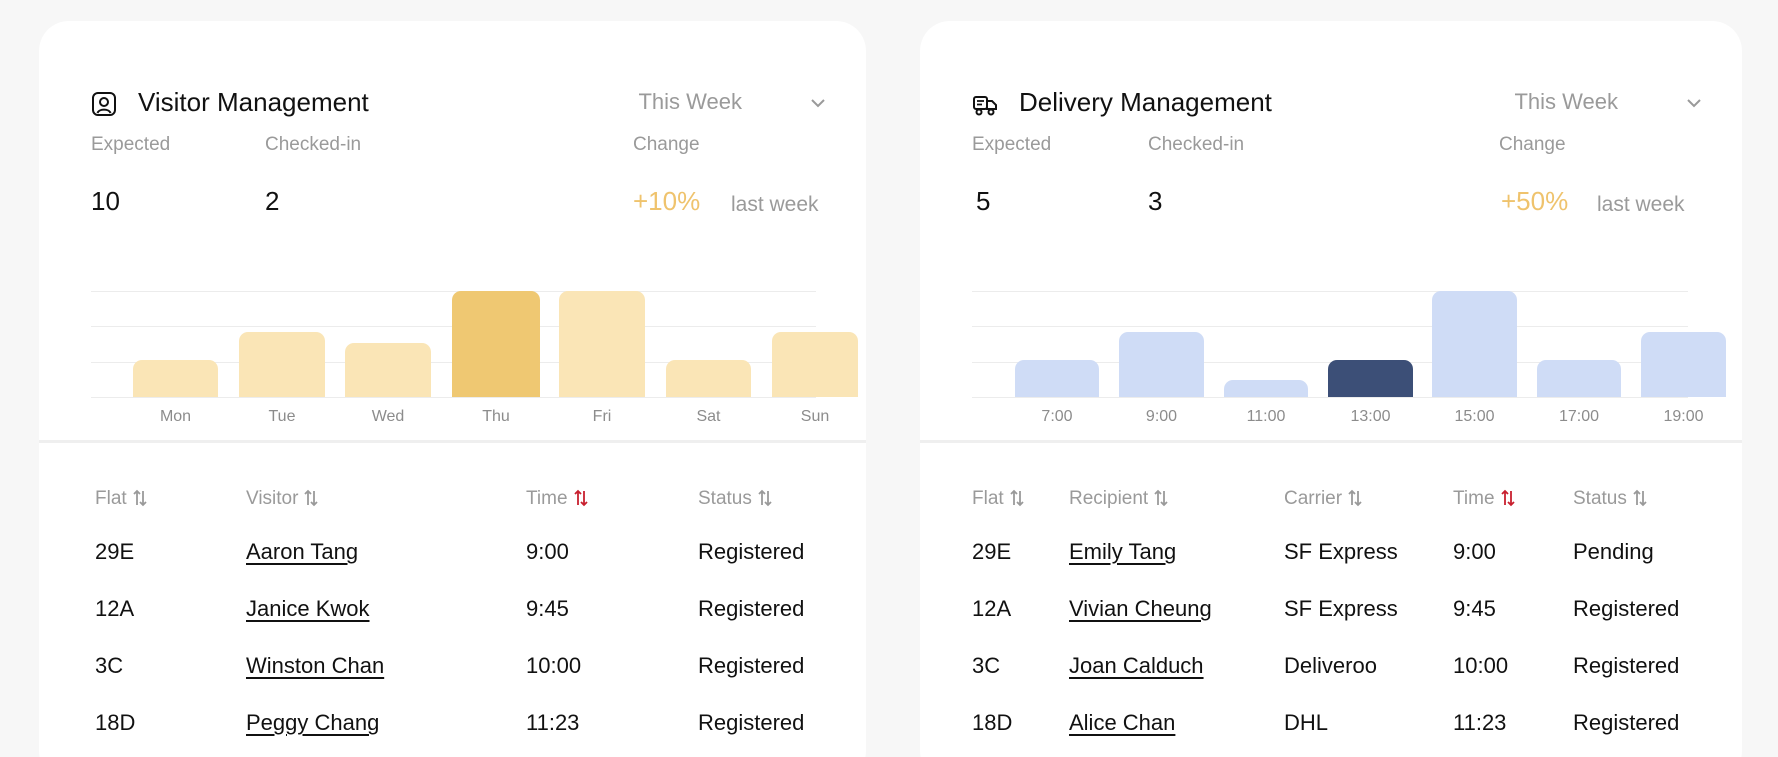 This screenshot has height=757, width=1778. I want to click on stat-value: 5, so click(983, 201).